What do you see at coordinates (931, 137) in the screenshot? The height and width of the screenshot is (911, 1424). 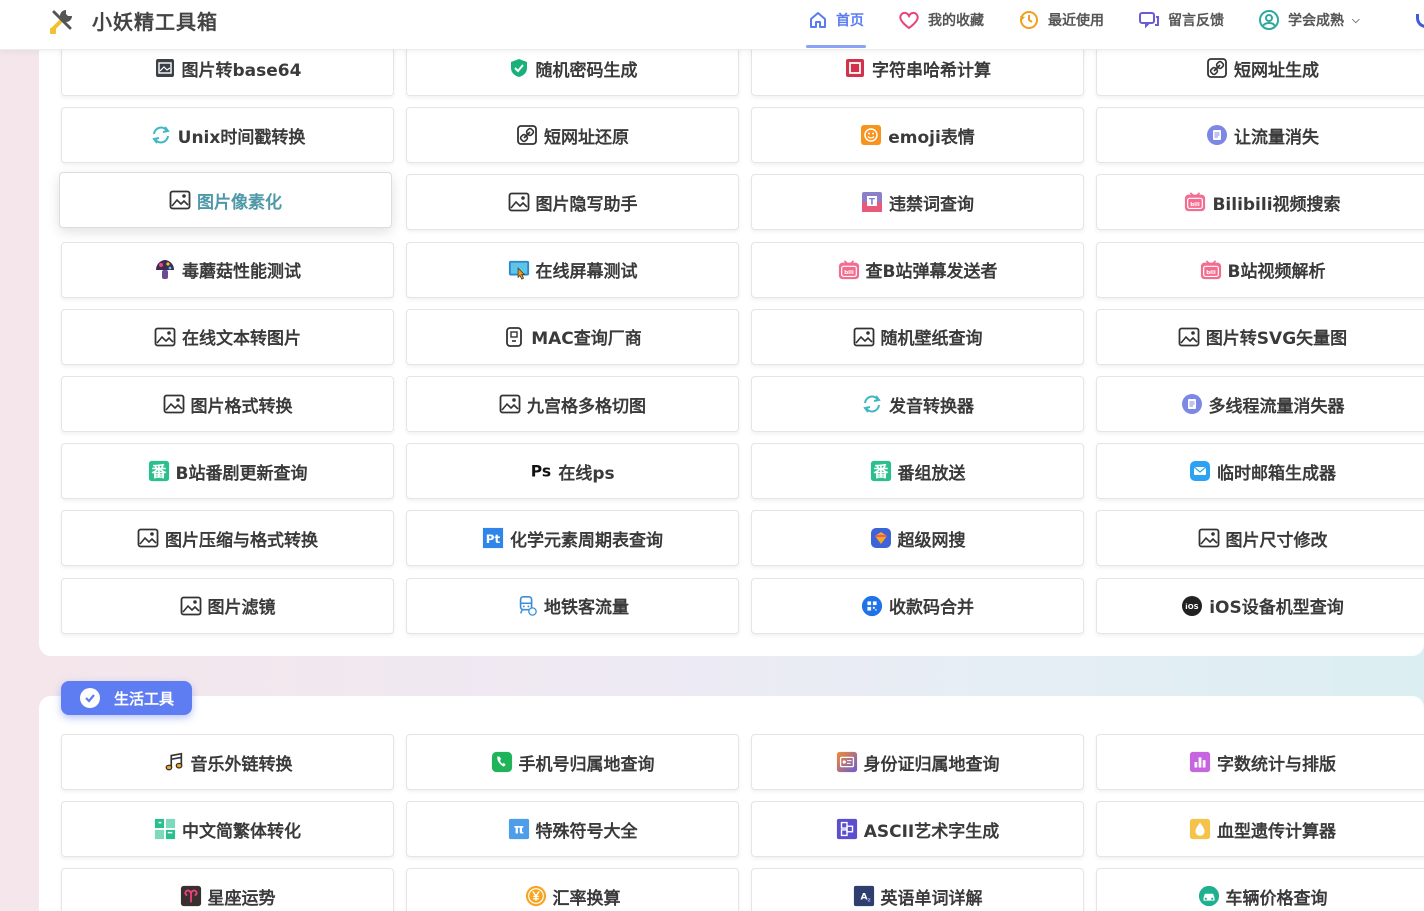 I see `tool-label: emoji表情` at bounding box center [931, 137].